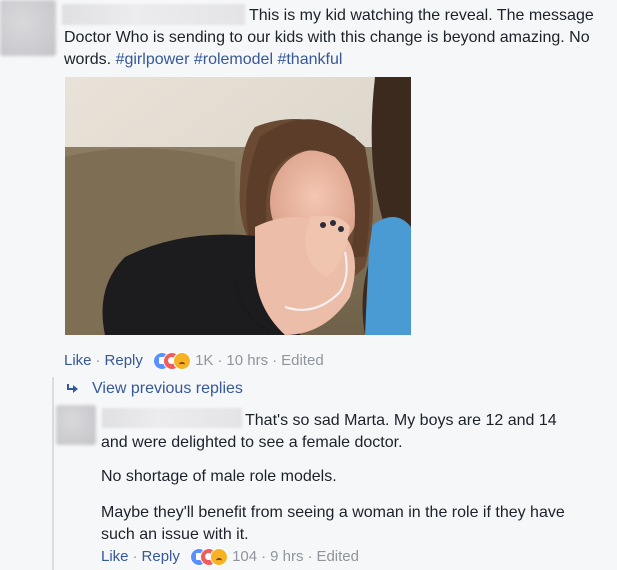 This screenshot has width=617, height=570. I want to click on reaction-count: 1K, so click(204, 360).